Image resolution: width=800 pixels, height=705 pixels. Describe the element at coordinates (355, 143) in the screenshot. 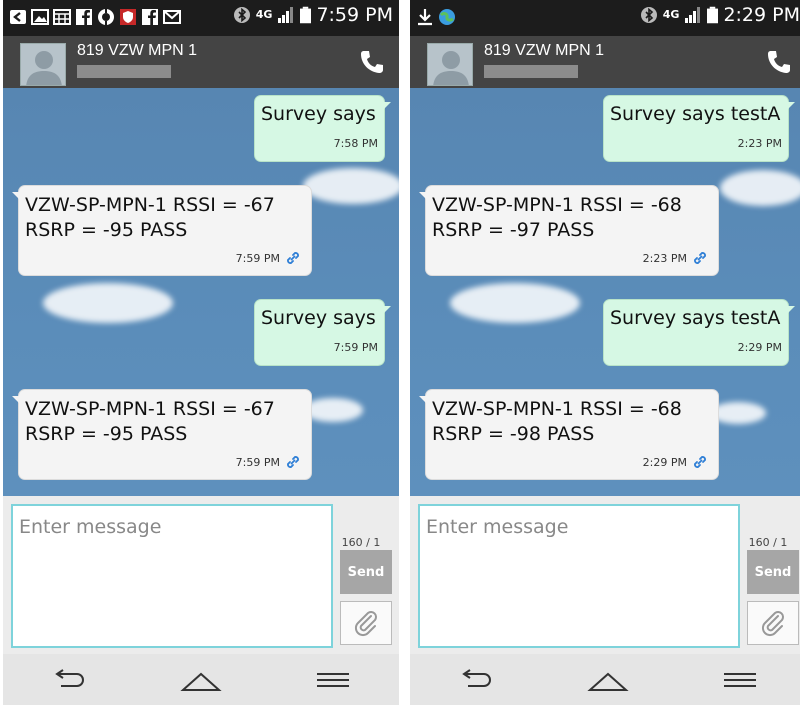

I see `message-time: 7:58 PM` at that location.